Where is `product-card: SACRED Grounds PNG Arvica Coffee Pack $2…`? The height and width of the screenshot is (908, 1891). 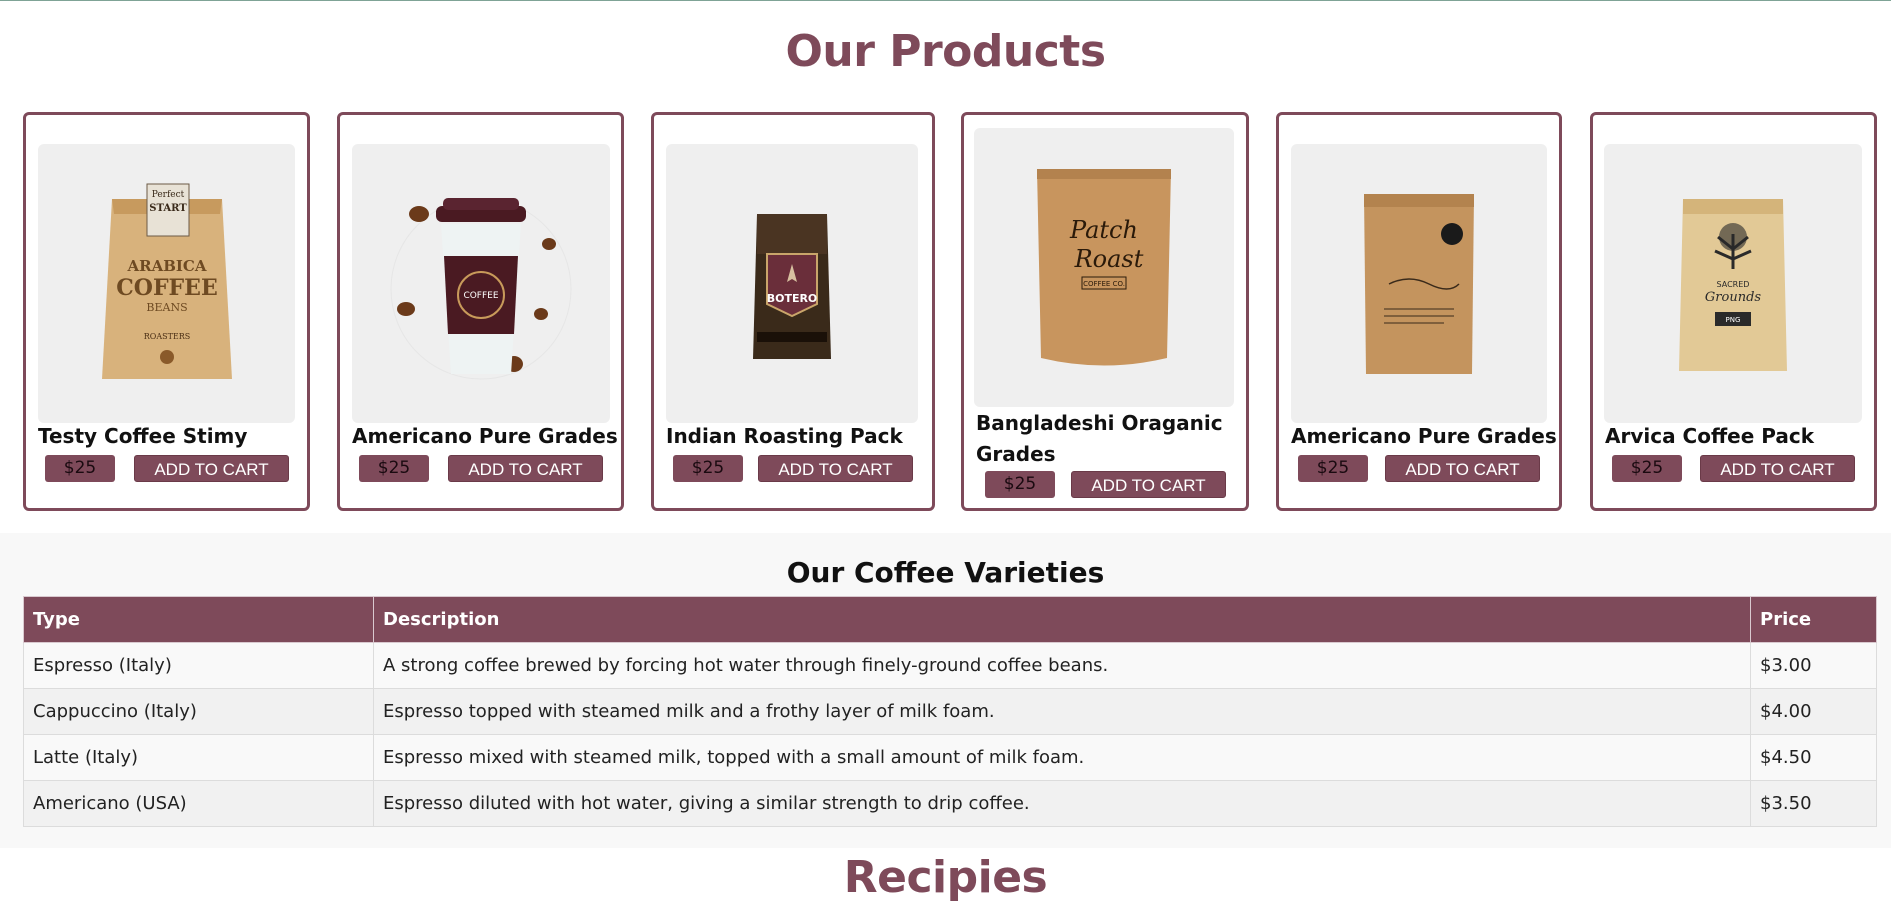 product-card: SACRED Grounds PNG Arvica Coffee Pack $2… is located at coordinates (1733, 311).